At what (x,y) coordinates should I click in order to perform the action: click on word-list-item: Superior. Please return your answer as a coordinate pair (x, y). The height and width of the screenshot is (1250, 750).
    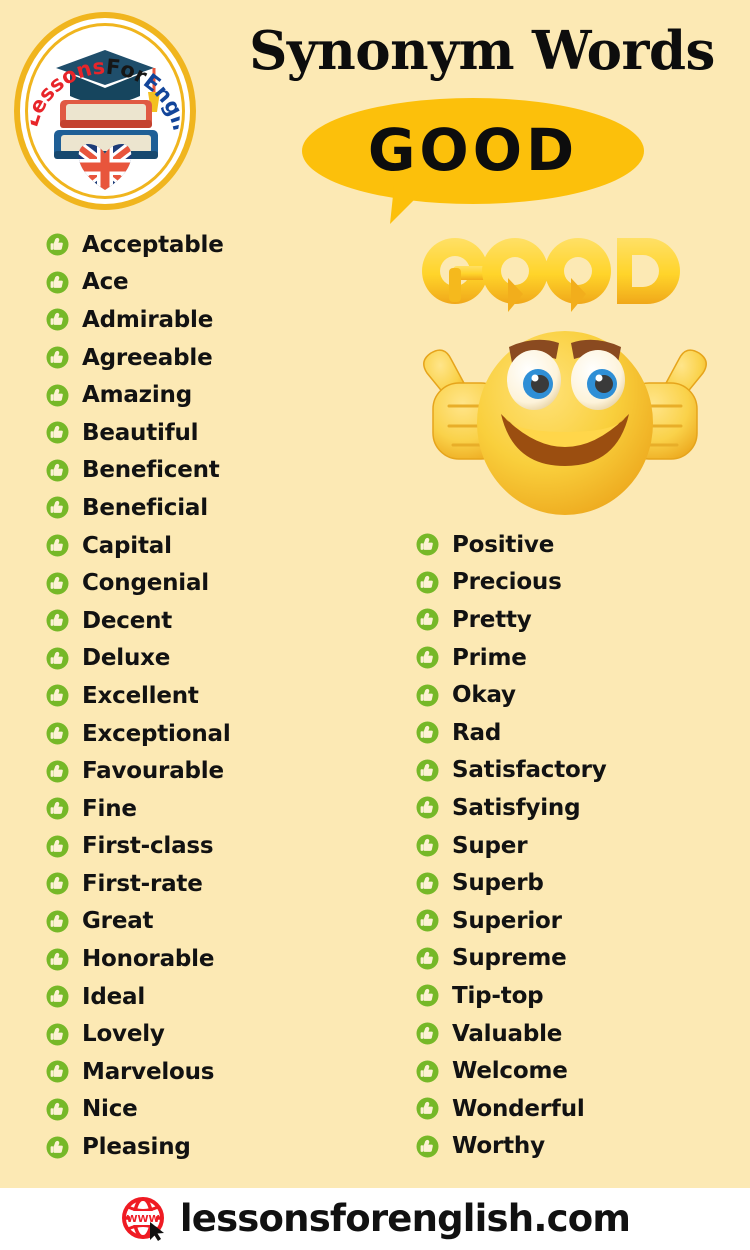
    Looking at the image, I should click on (576, 921).